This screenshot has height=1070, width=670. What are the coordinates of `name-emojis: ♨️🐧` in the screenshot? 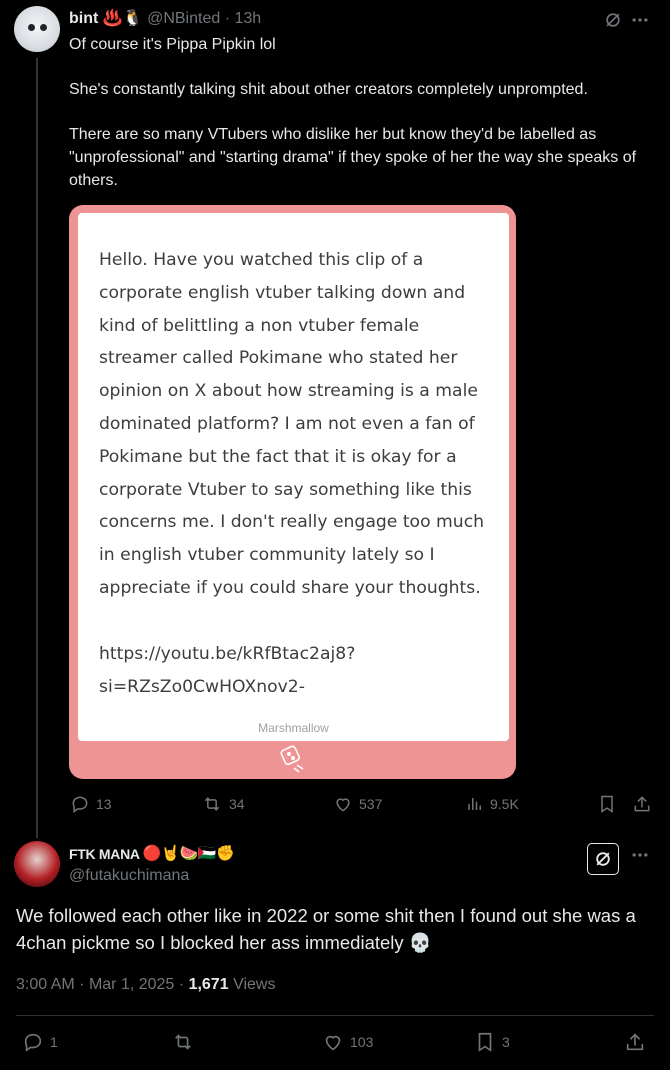 It's located at (122, 18).